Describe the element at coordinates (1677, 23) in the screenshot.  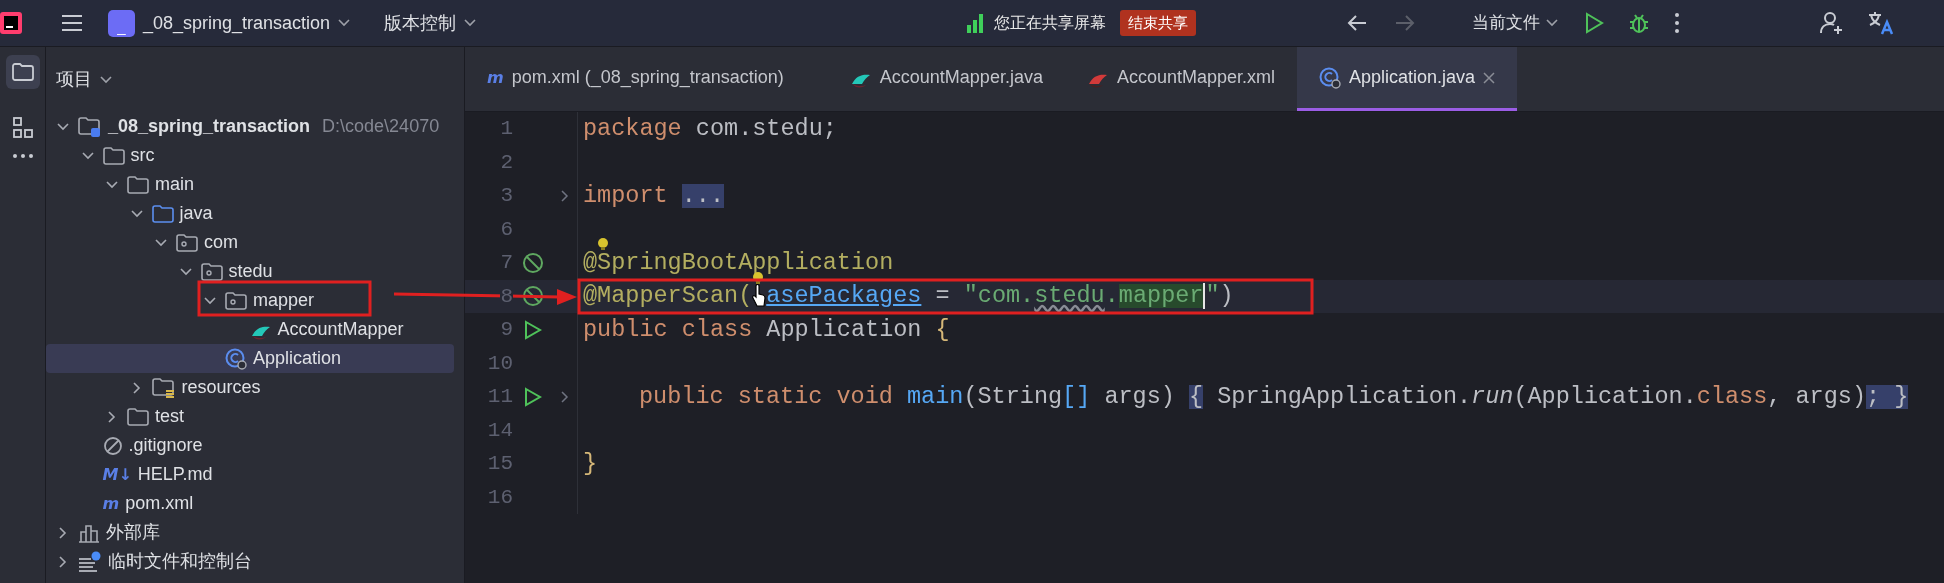
I see `more-options-icon` at that location.